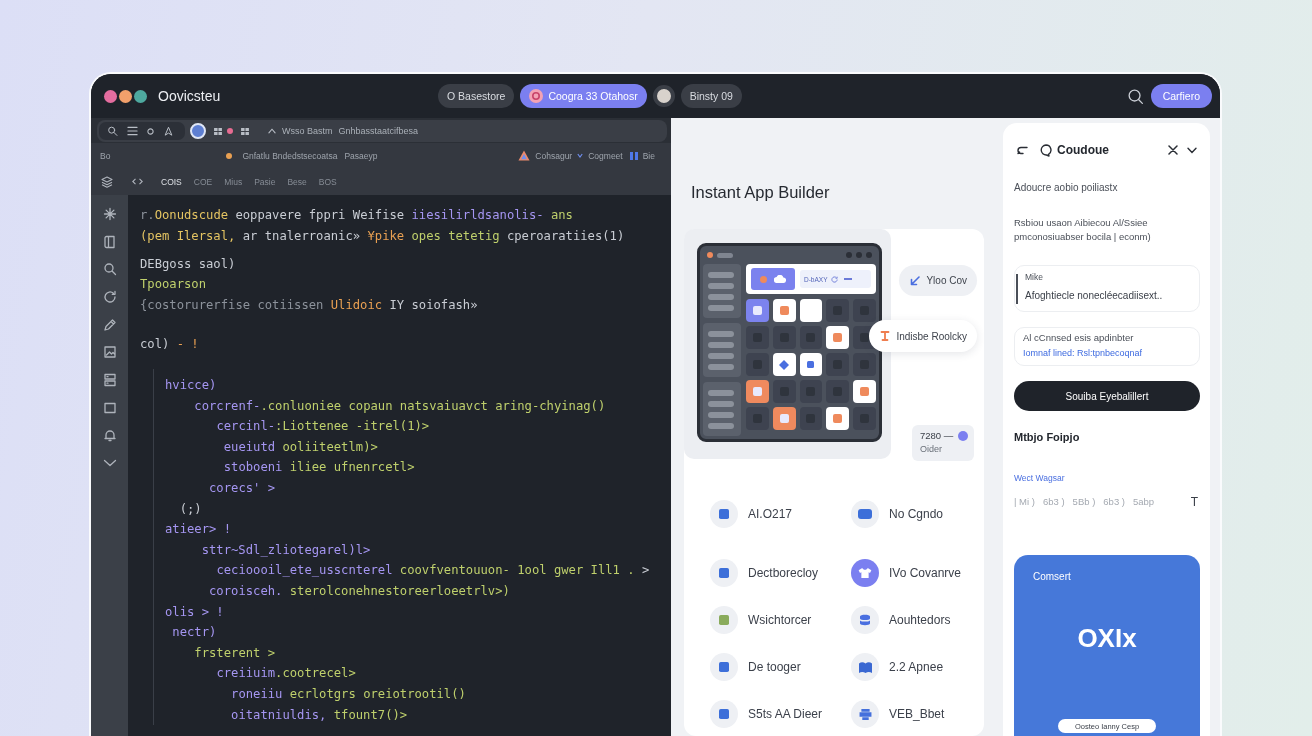  I want to click on pointer-icon, so click(168, 131).